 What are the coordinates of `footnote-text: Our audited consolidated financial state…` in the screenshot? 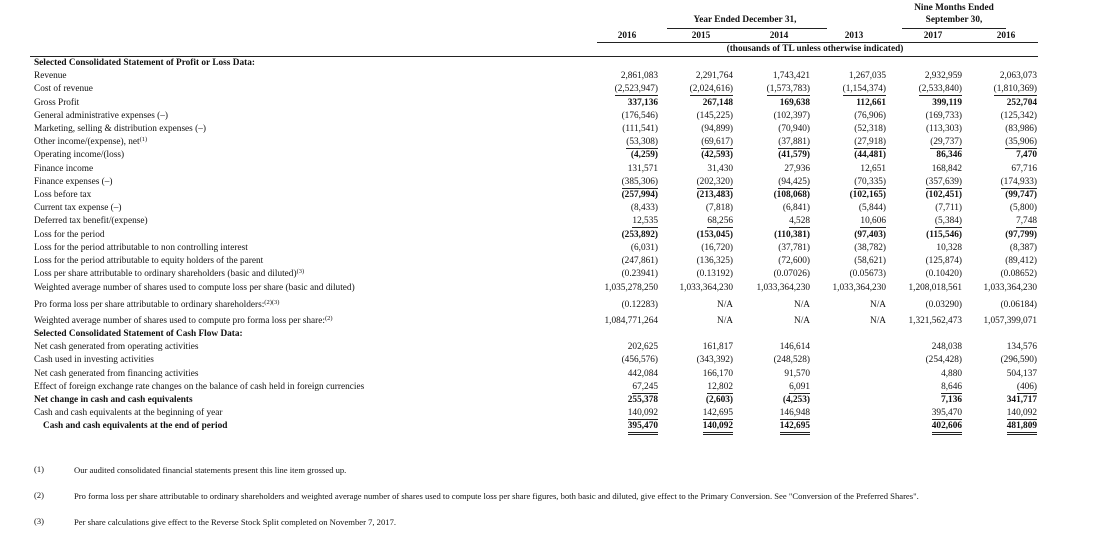 It's located at (210, 470).